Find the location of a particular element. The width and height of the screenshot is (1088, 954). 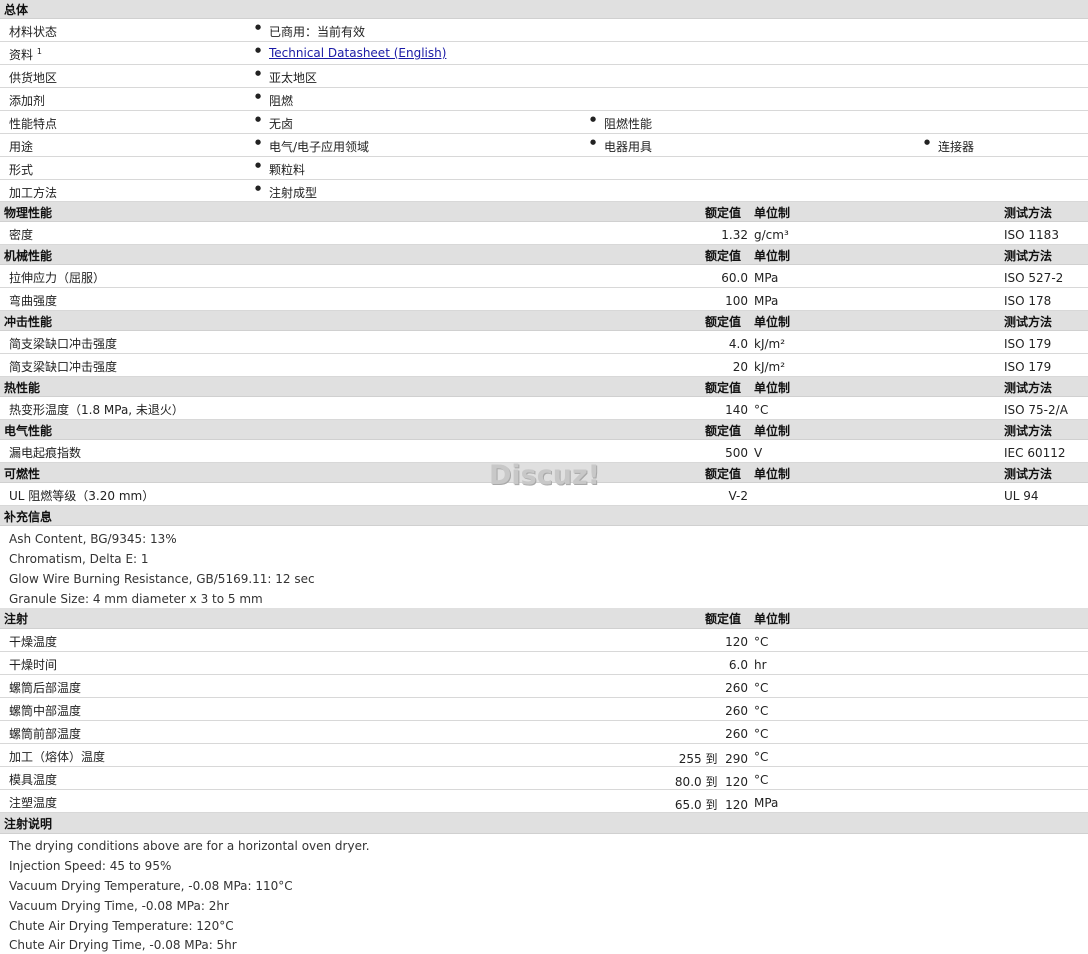

datasheet-link-item: Technical Datasheet (English) is located at coordinates (350, 53).